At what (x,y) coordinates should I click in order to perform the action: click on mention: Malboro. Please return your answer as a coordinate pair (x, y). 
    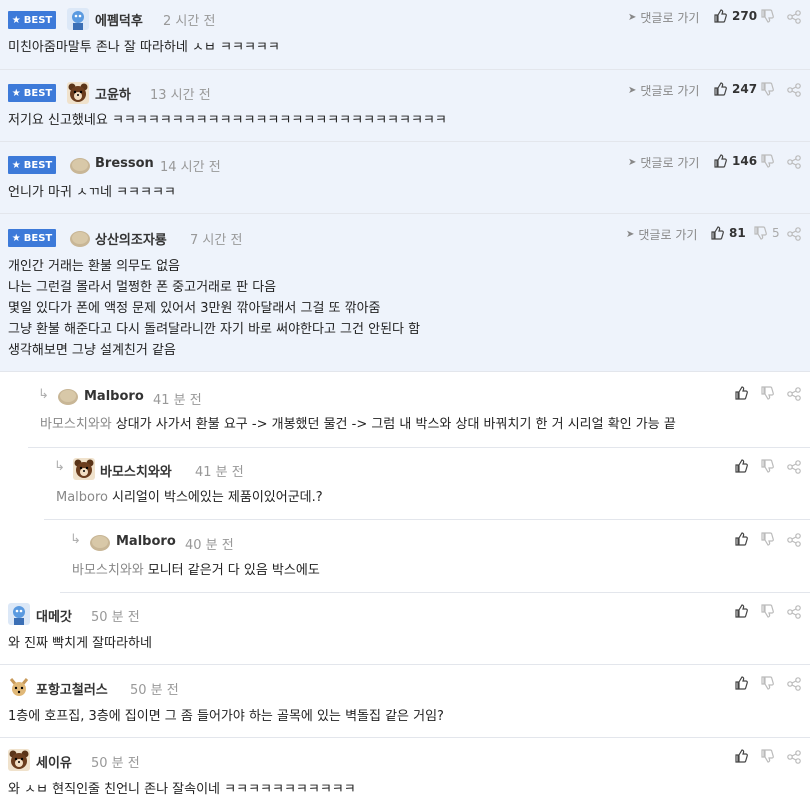
    Looking at the image, I should click on (82, 497).